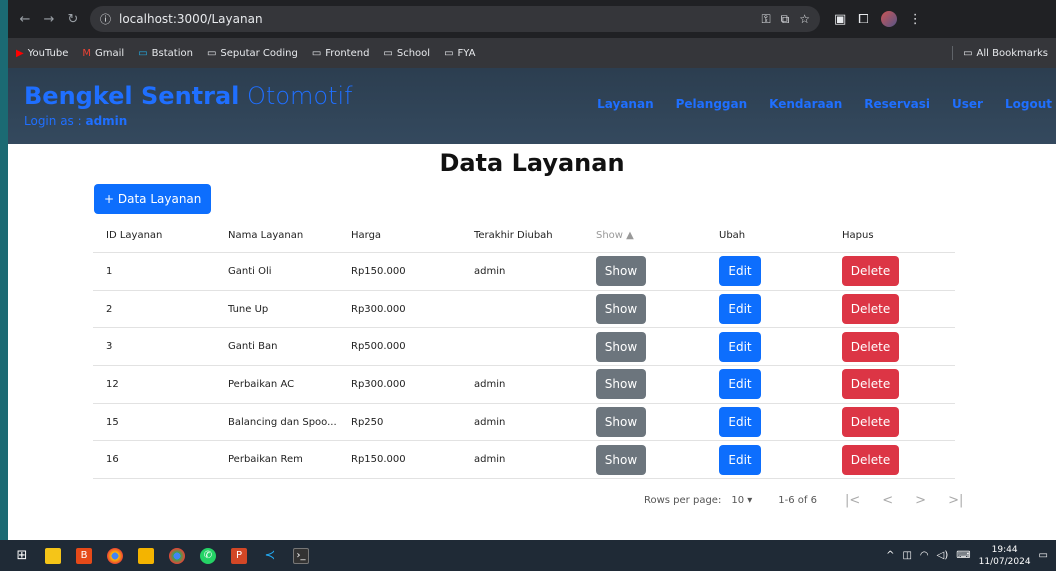  Describe the element at coordinates (250, 271) in the screenshot. I see `cell-nama: Ganti Oli` at that location.